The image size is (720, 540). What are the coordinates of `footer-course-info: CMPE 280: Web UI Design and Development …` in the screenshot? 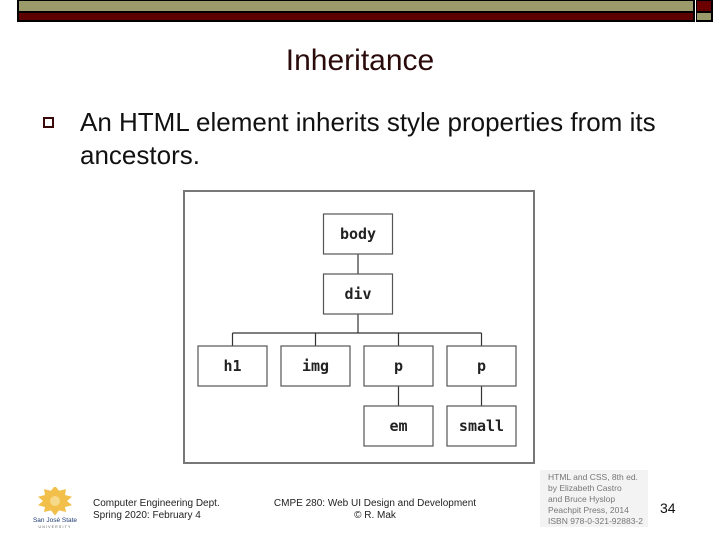 It's located at (375, 510).